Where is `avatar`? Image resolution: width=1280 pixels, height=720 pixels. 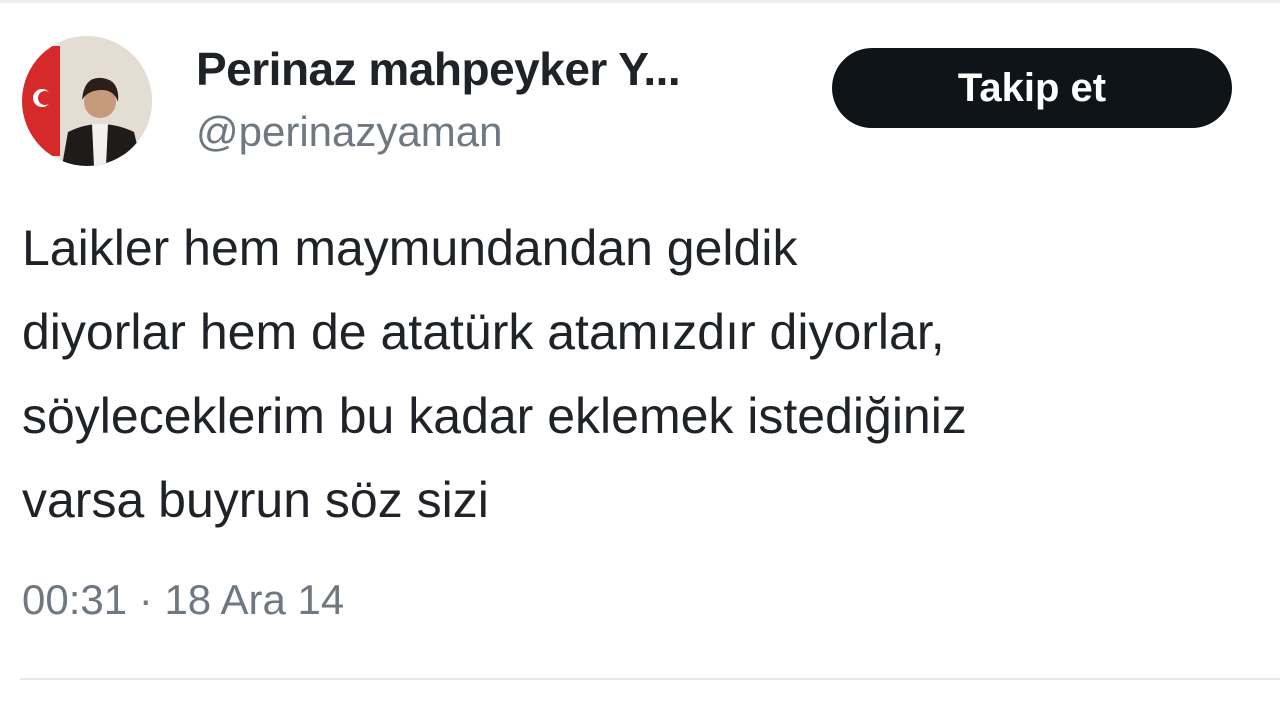
avatar is located at coordinates (87, 101).